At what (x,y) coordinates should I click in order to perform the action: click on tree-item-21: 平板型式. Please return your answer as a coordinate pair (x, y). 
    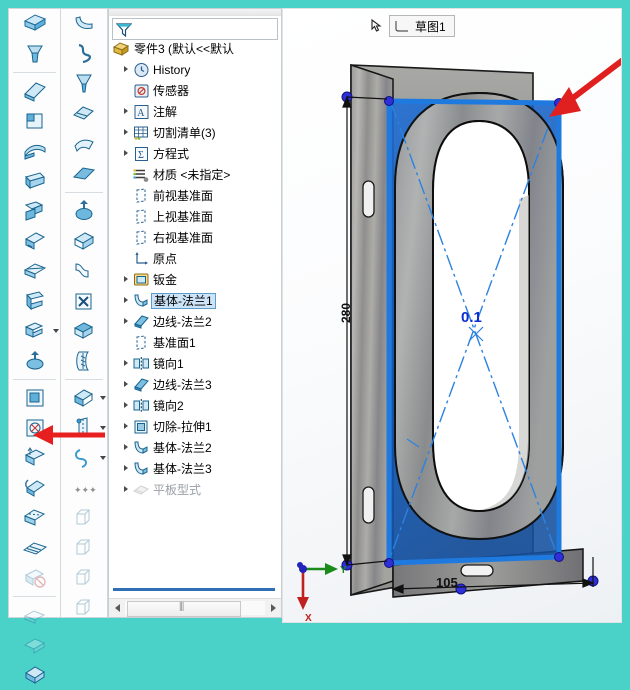
    Looking at the image, I should click on (195, 489).